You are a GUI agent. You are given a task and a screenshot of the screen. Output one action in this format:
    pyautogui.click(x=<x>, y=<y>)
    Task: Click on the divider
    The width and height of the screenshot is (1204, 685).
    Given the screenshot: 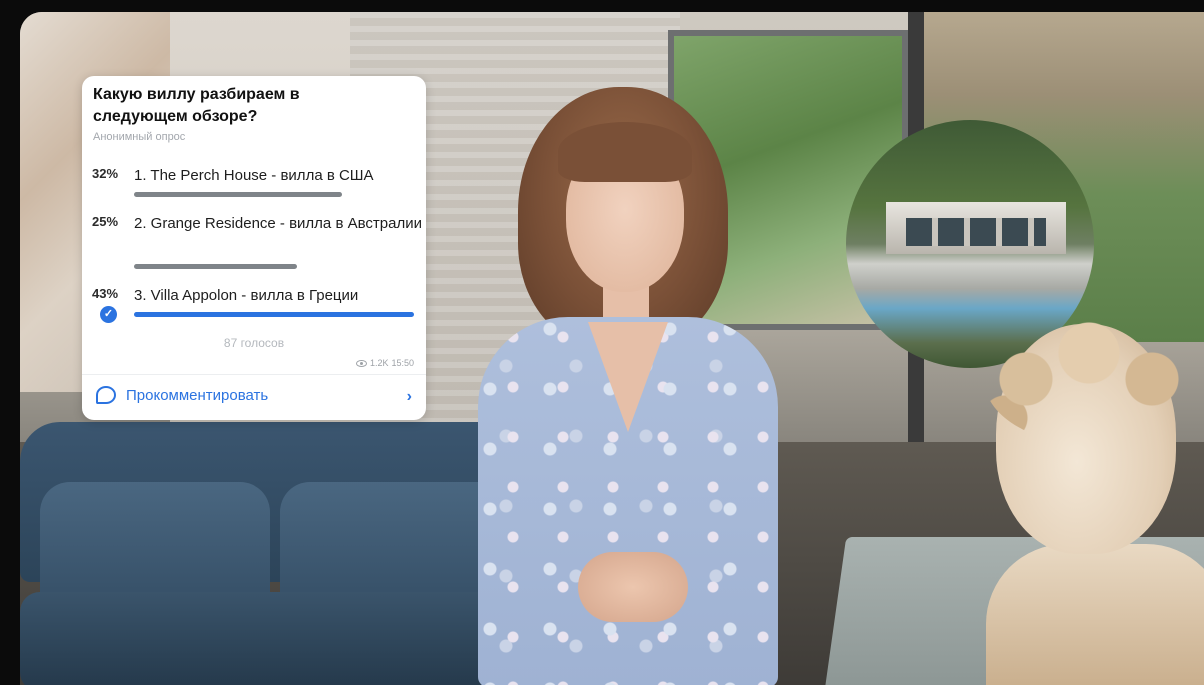 What is the action you would take?
    pyautogui.click(x=254, y=374)
    